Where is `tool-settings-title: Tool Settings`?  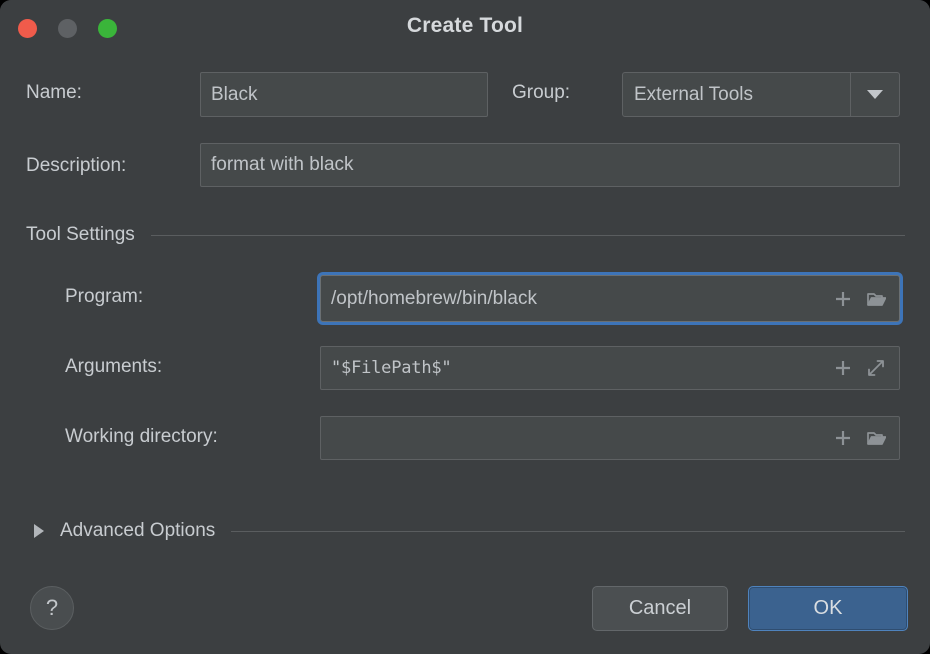 tool-settings-title: Tool Settings is located at coordinates (80, 234).